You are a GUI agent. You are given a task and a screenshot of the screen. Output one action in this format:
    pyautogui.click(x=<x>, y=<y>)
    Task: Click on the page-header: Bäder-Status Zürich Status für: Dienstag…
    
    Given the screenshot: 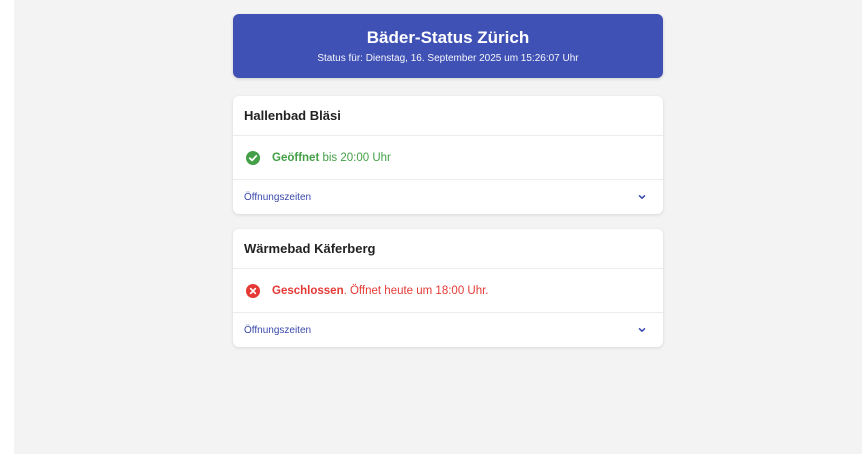 What is the action you would take?
    pyautogui.click(x=448, y=46)
    